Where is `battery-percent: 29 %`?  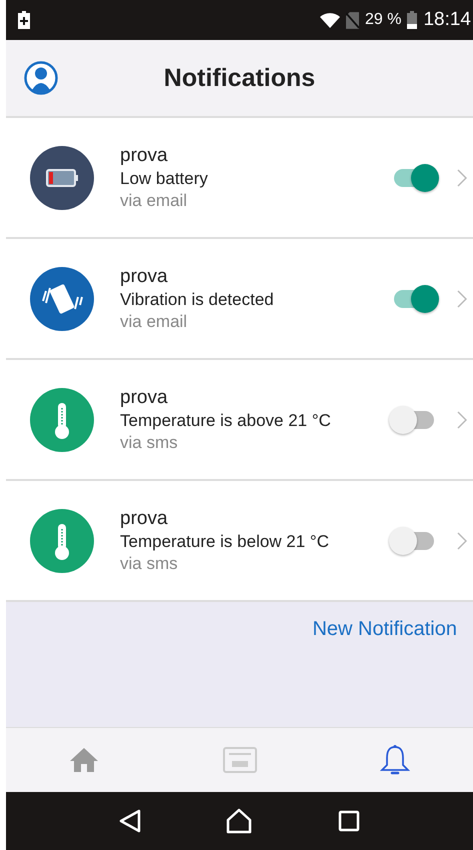
battery-percent: 29 % is located at coordinates (383, 20).